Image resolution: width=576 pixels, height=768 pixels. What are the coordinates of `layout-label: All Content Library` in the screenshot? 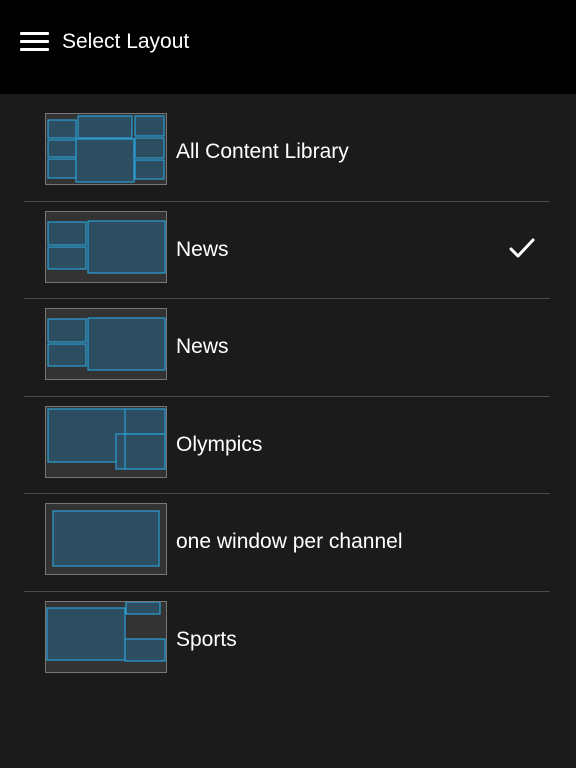 It's located at (262, 151).